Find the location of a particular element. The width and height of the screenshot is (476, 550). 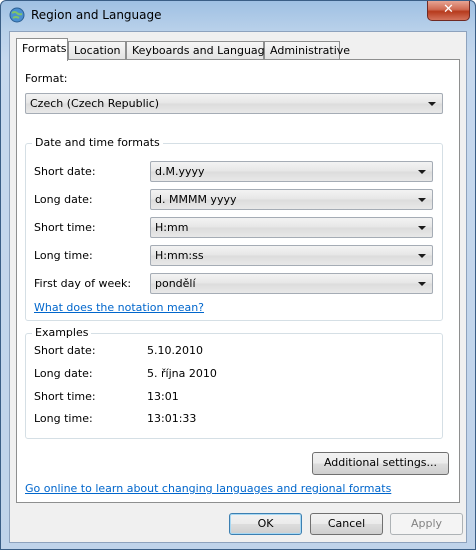

title-bar: Region and Language ✕ is located at coordinates (238, 15).